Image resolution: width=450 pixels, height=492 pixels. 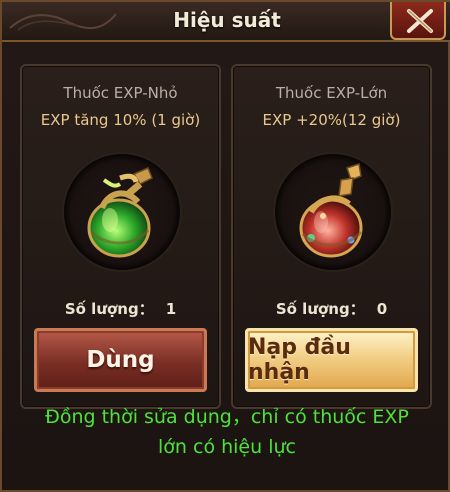 I want to click on item-name: Thuốc EXP-Nhỏ, so click(x=120, y=93).